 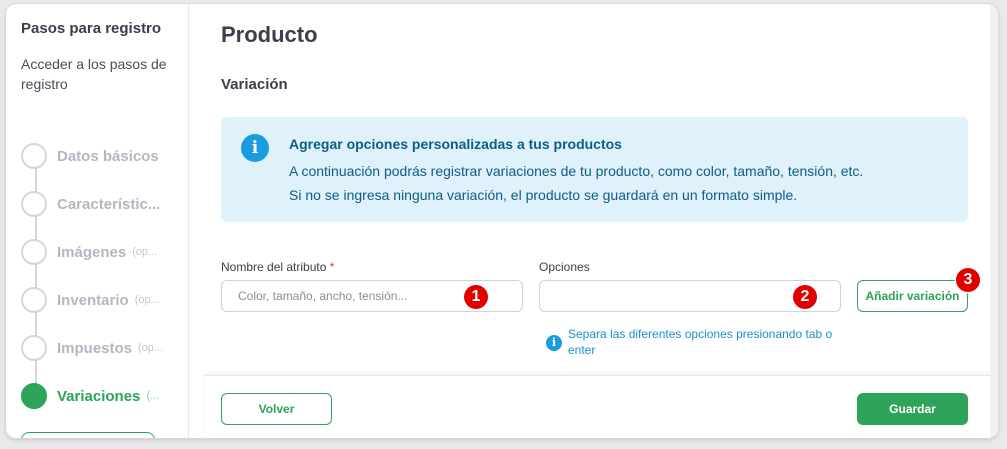 What do you see at coordinates (332, 267) in the screenshot?
I see `required-mark: *` at bounding box center [332, 267].